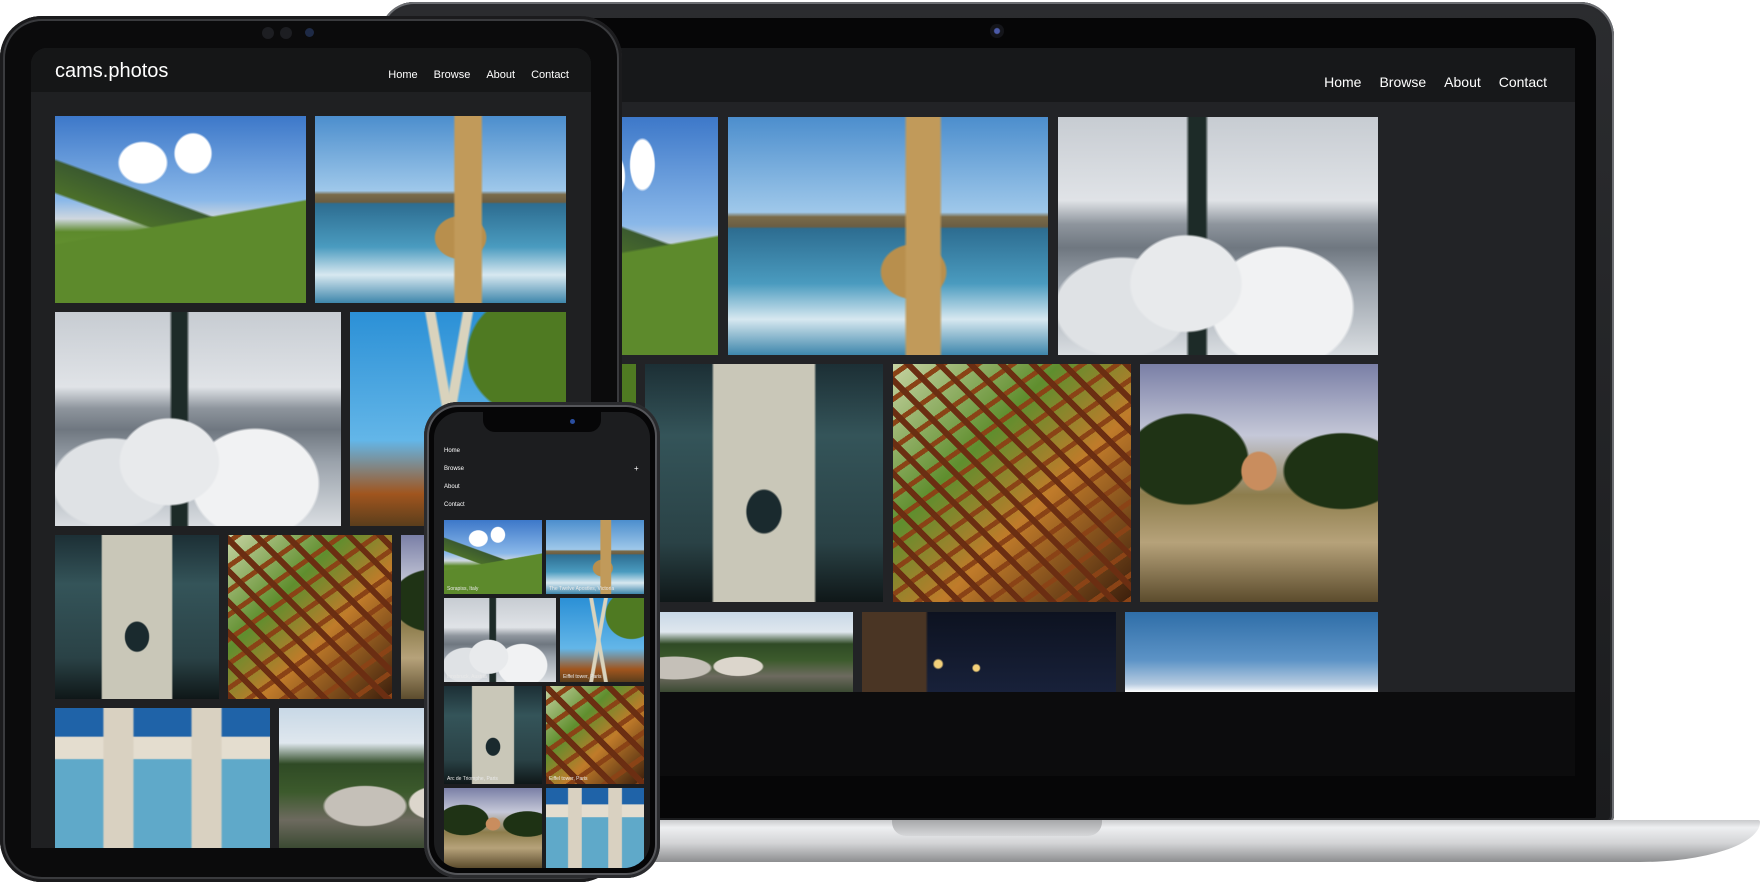 This screenshot has height=882, width=1760. Describe the element at coordinates (572, 421) in the screenshot. I see `phone-camera` at that location.